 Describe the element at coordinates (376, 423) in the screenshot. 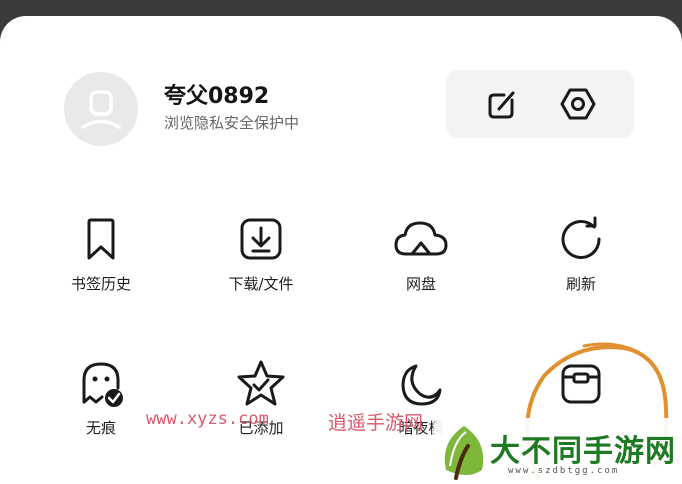

I see `watermark-text: 逍遥手游网` at that location.